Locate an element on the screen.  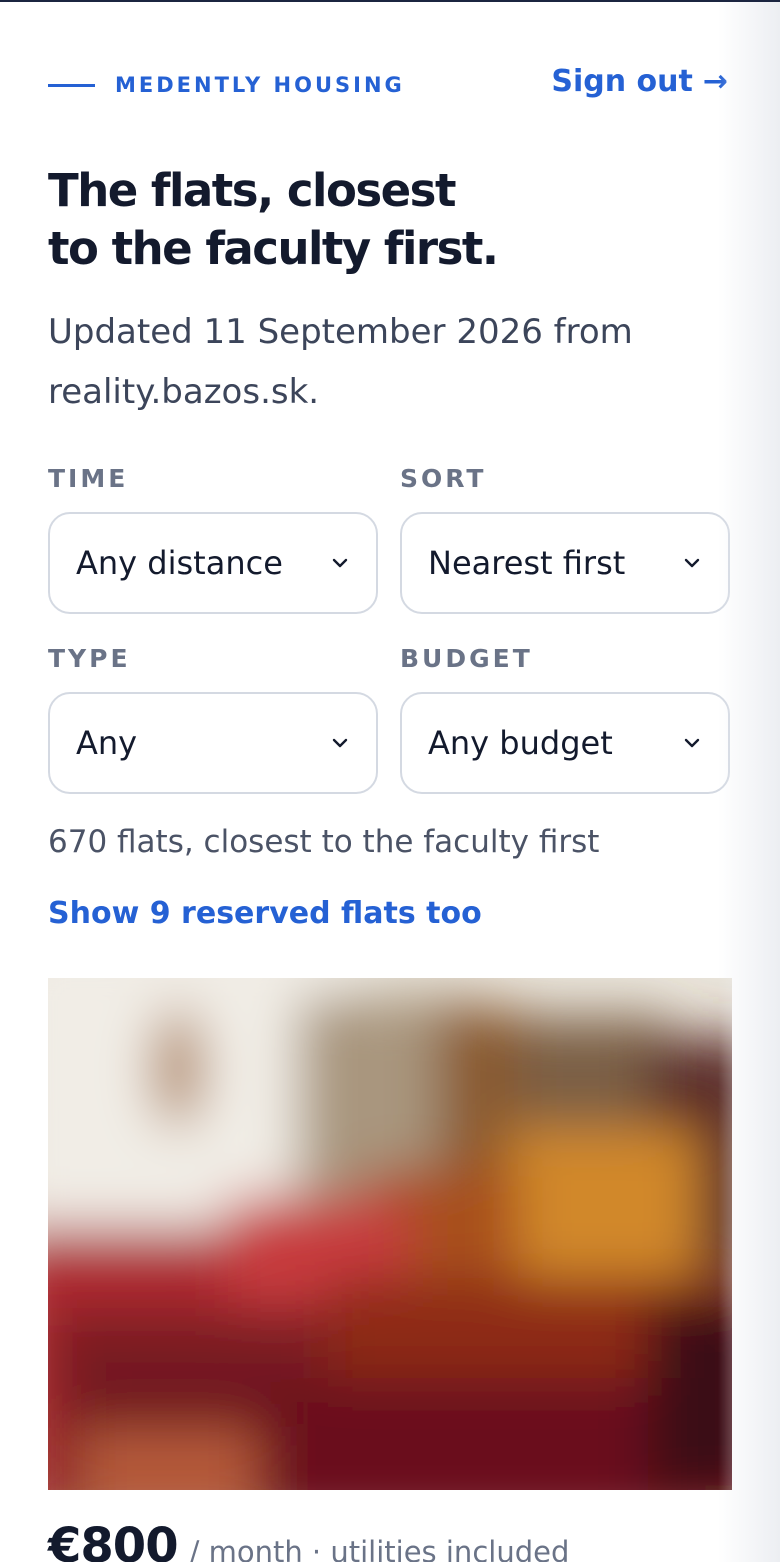
sort-select: Nearest first is located at coordinates (565, 563).